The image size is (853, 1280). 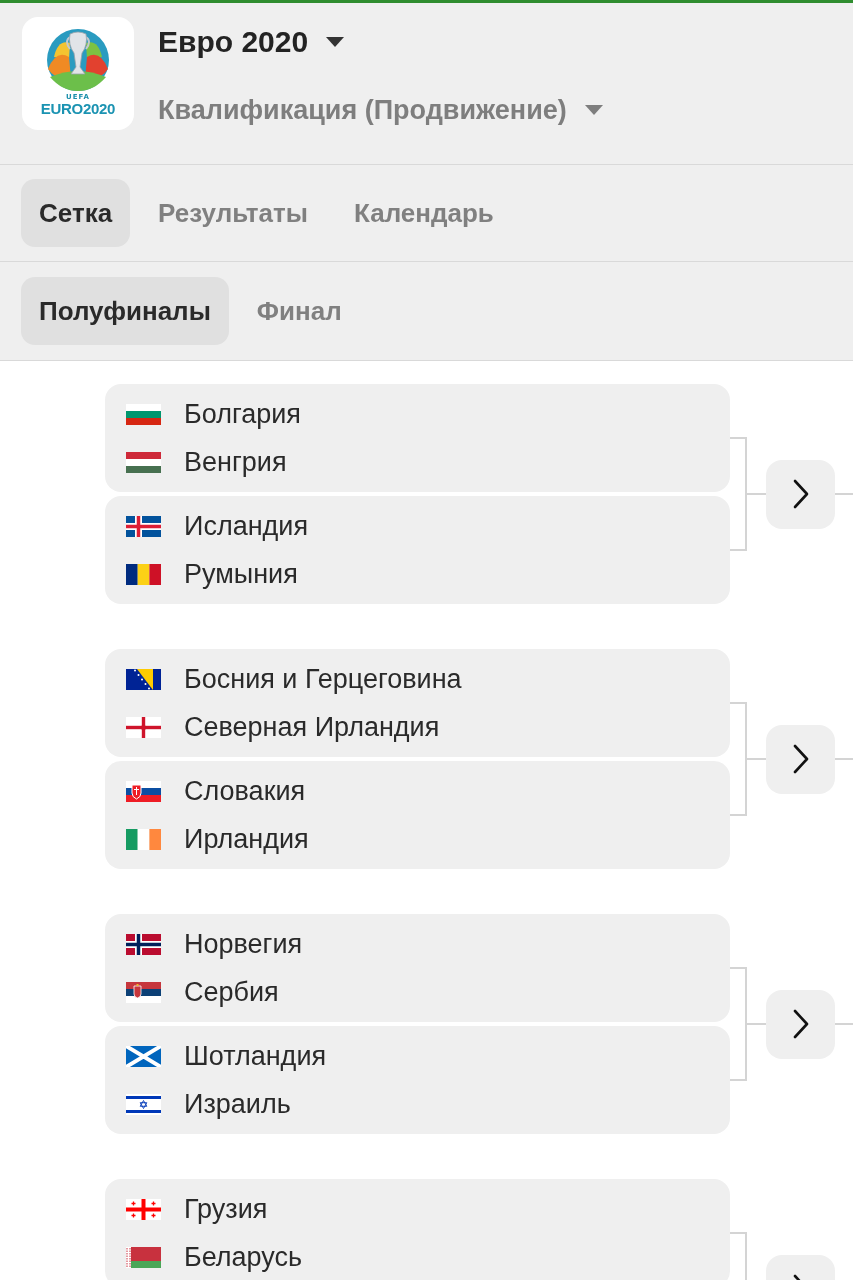 What do you see at coordinates (243, 944) in the screenshot?
I see `team-name: Норвегия` at bounding box center [243, 944].